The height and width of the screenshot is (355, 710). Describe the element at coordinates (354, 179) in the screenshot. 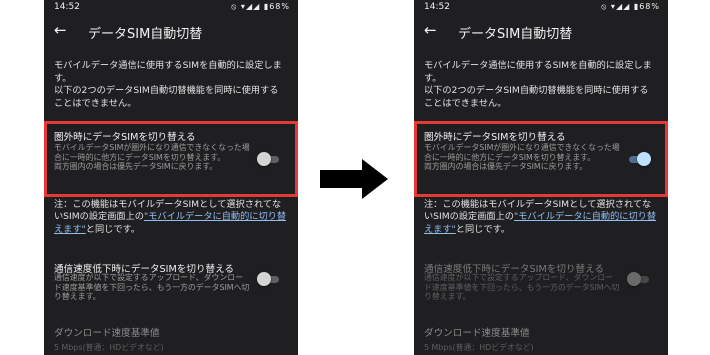

I see `right-arrow-icon` at that location.